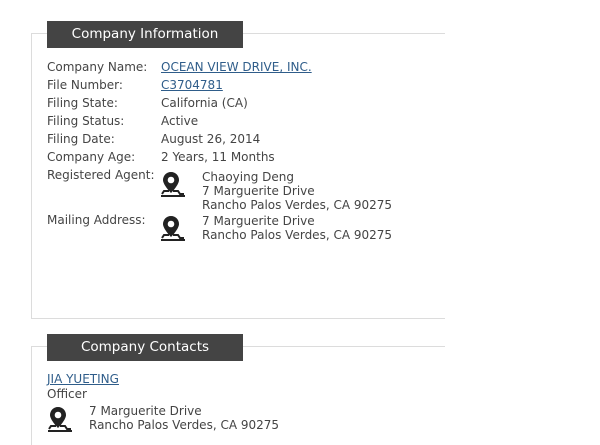 This screenshot has height=445, width=600. I want to click on contact-address-line2: Rancho Palos Verdes, CA 90275, so click(184, 425).